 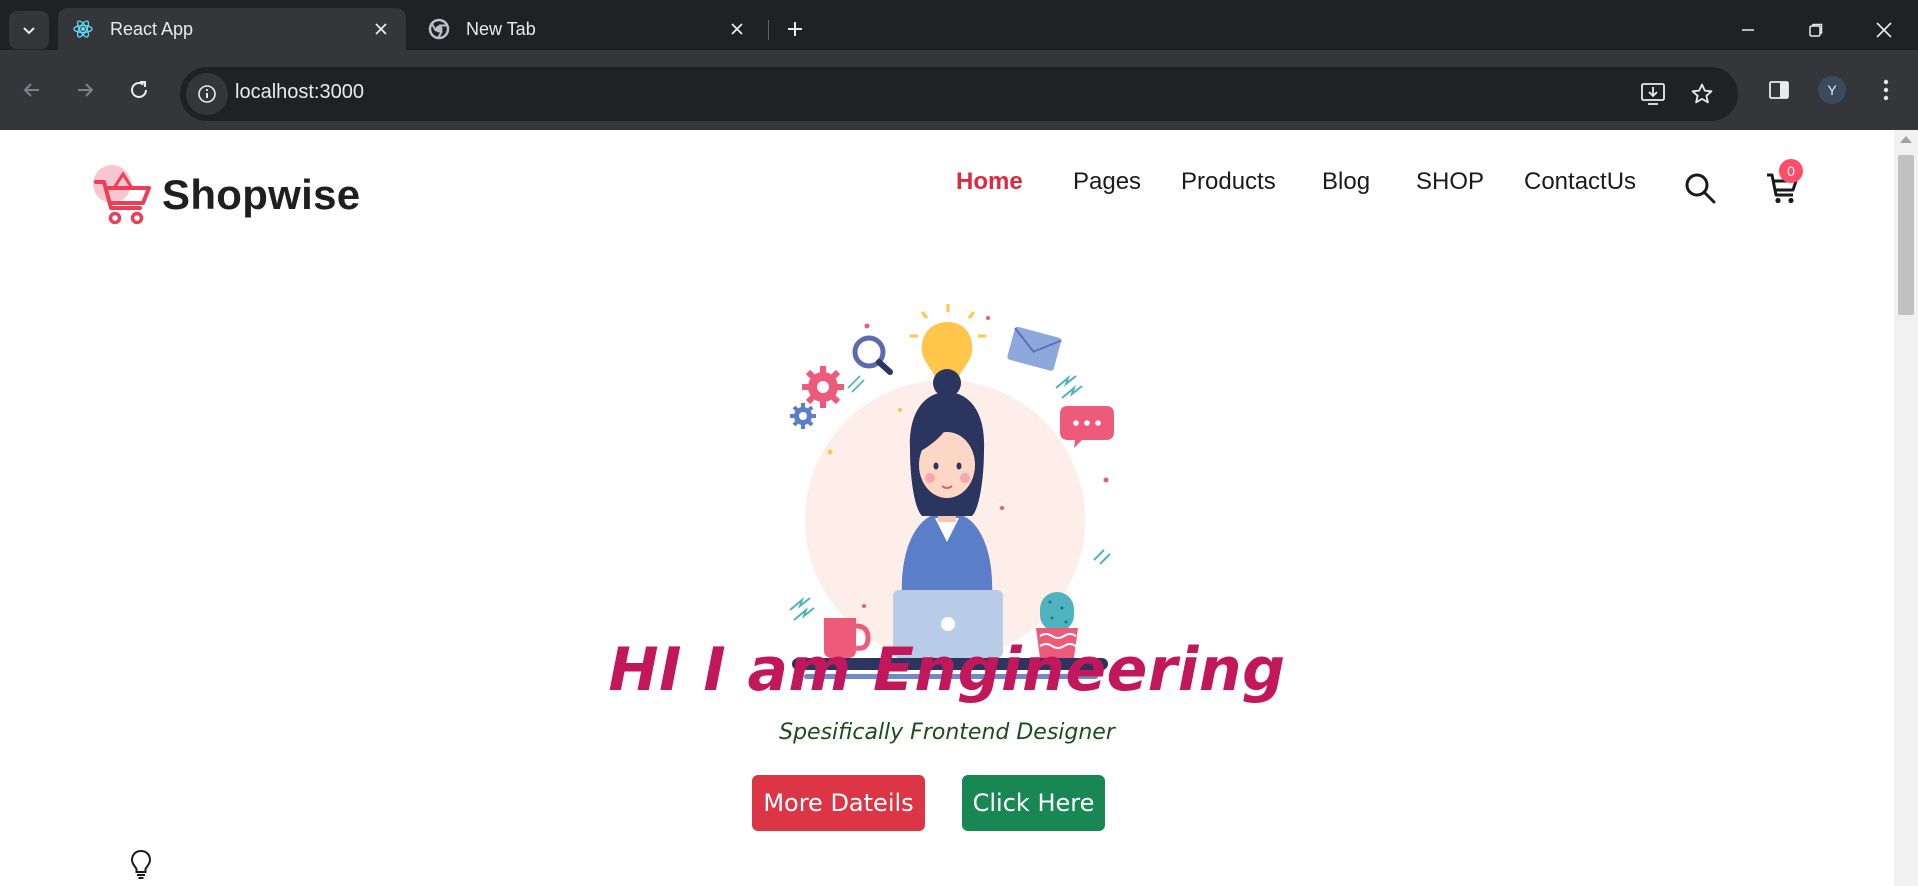 I want to click on cart-count-badge: 0, so click(x=1791, y=171).